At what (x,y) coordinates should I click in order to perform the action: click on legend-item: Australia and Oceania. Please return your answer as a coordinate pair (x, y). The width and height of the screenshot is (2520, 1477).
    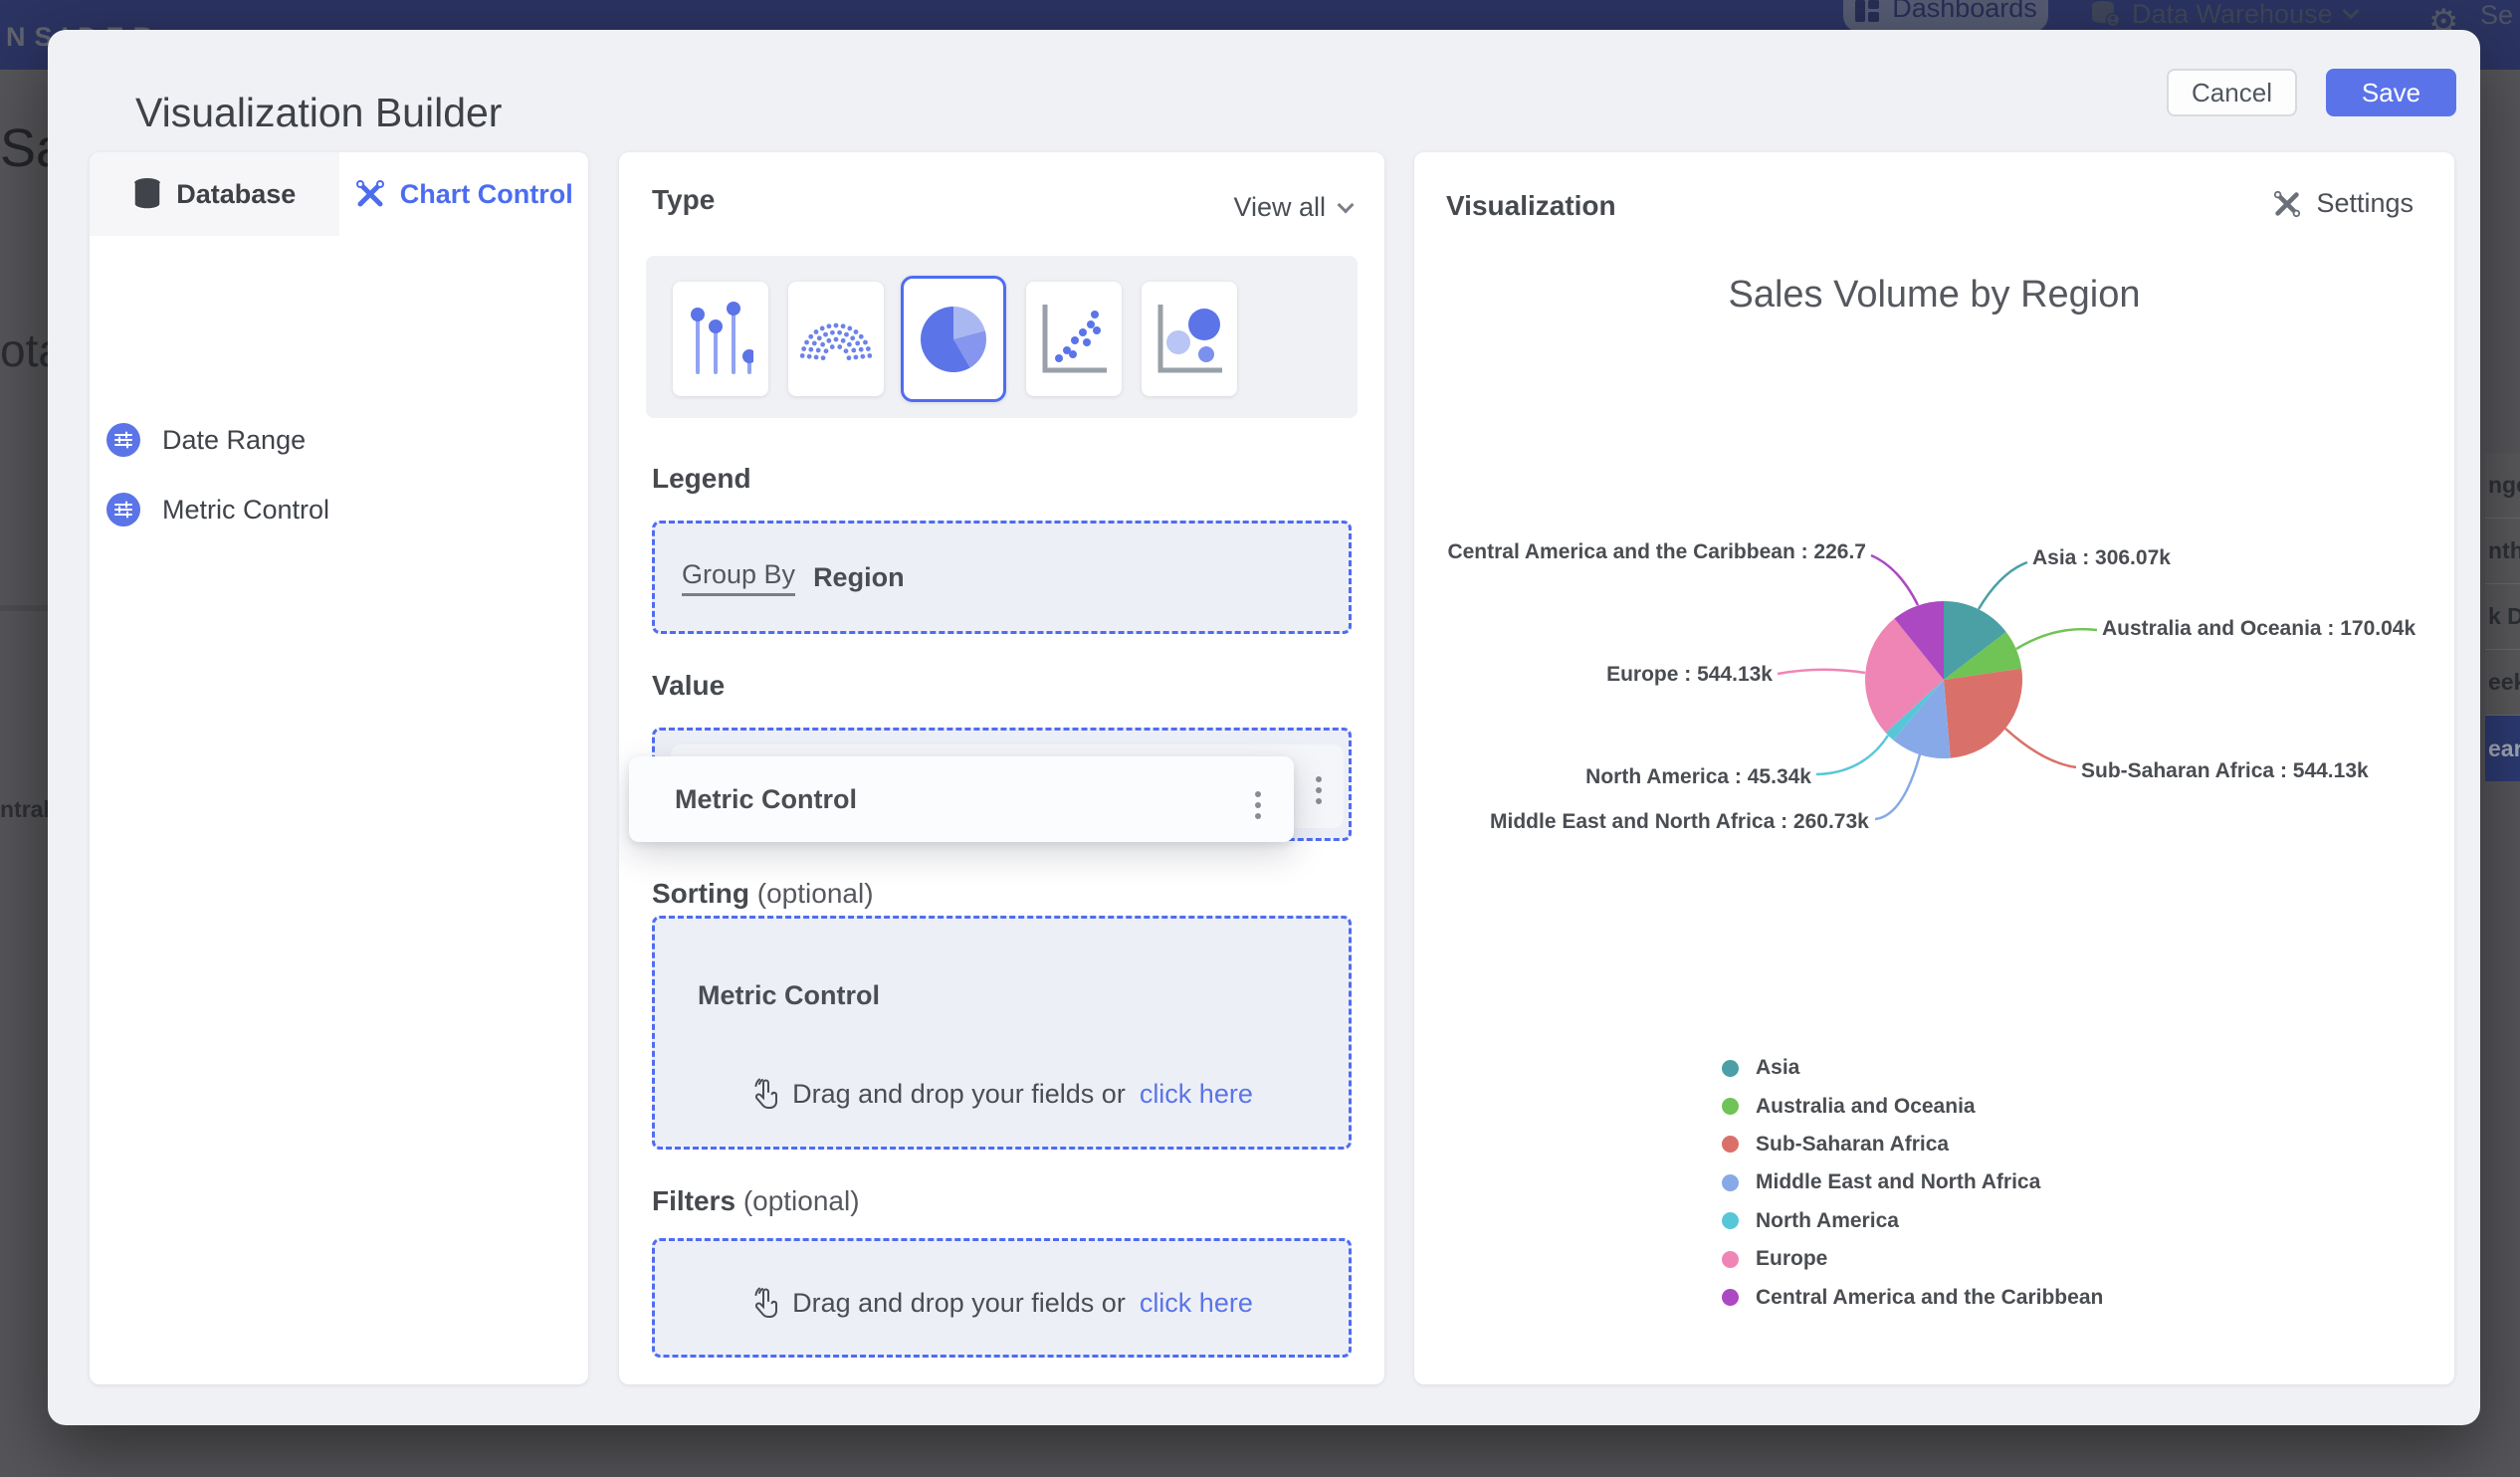
    Looking at the image, I should click on (1912, 1106).